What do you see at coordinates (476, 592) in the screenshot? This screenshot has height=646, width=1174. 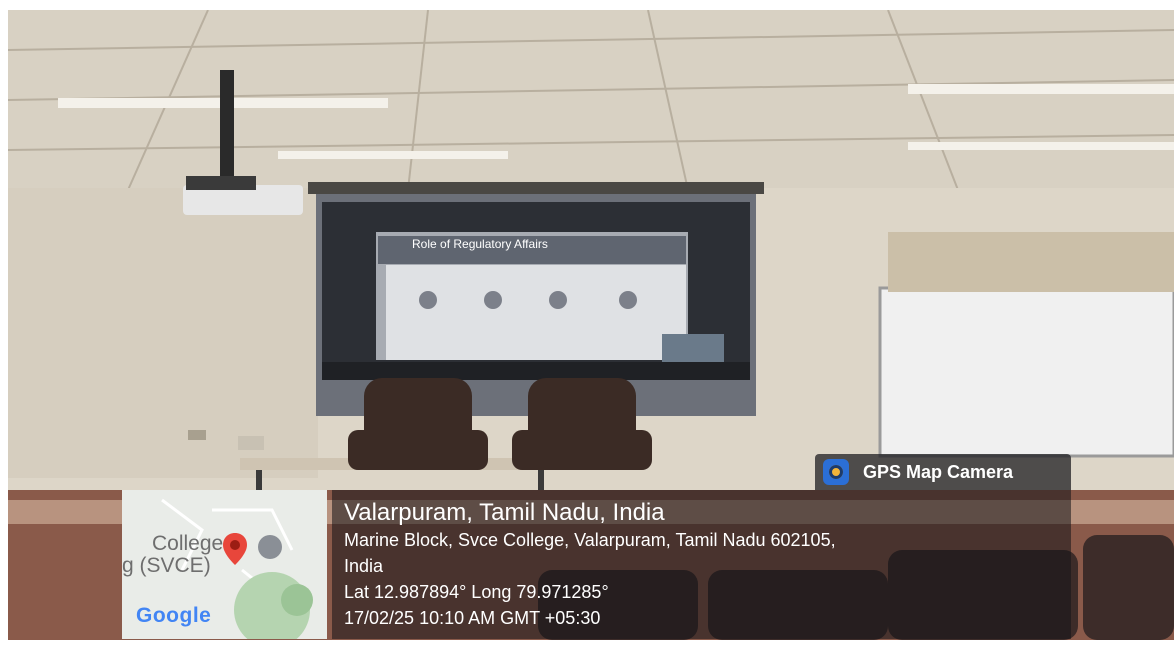 I see `coordinates: Lat 12.987894° Long 79.971285°` at bounding box center [476, 592].